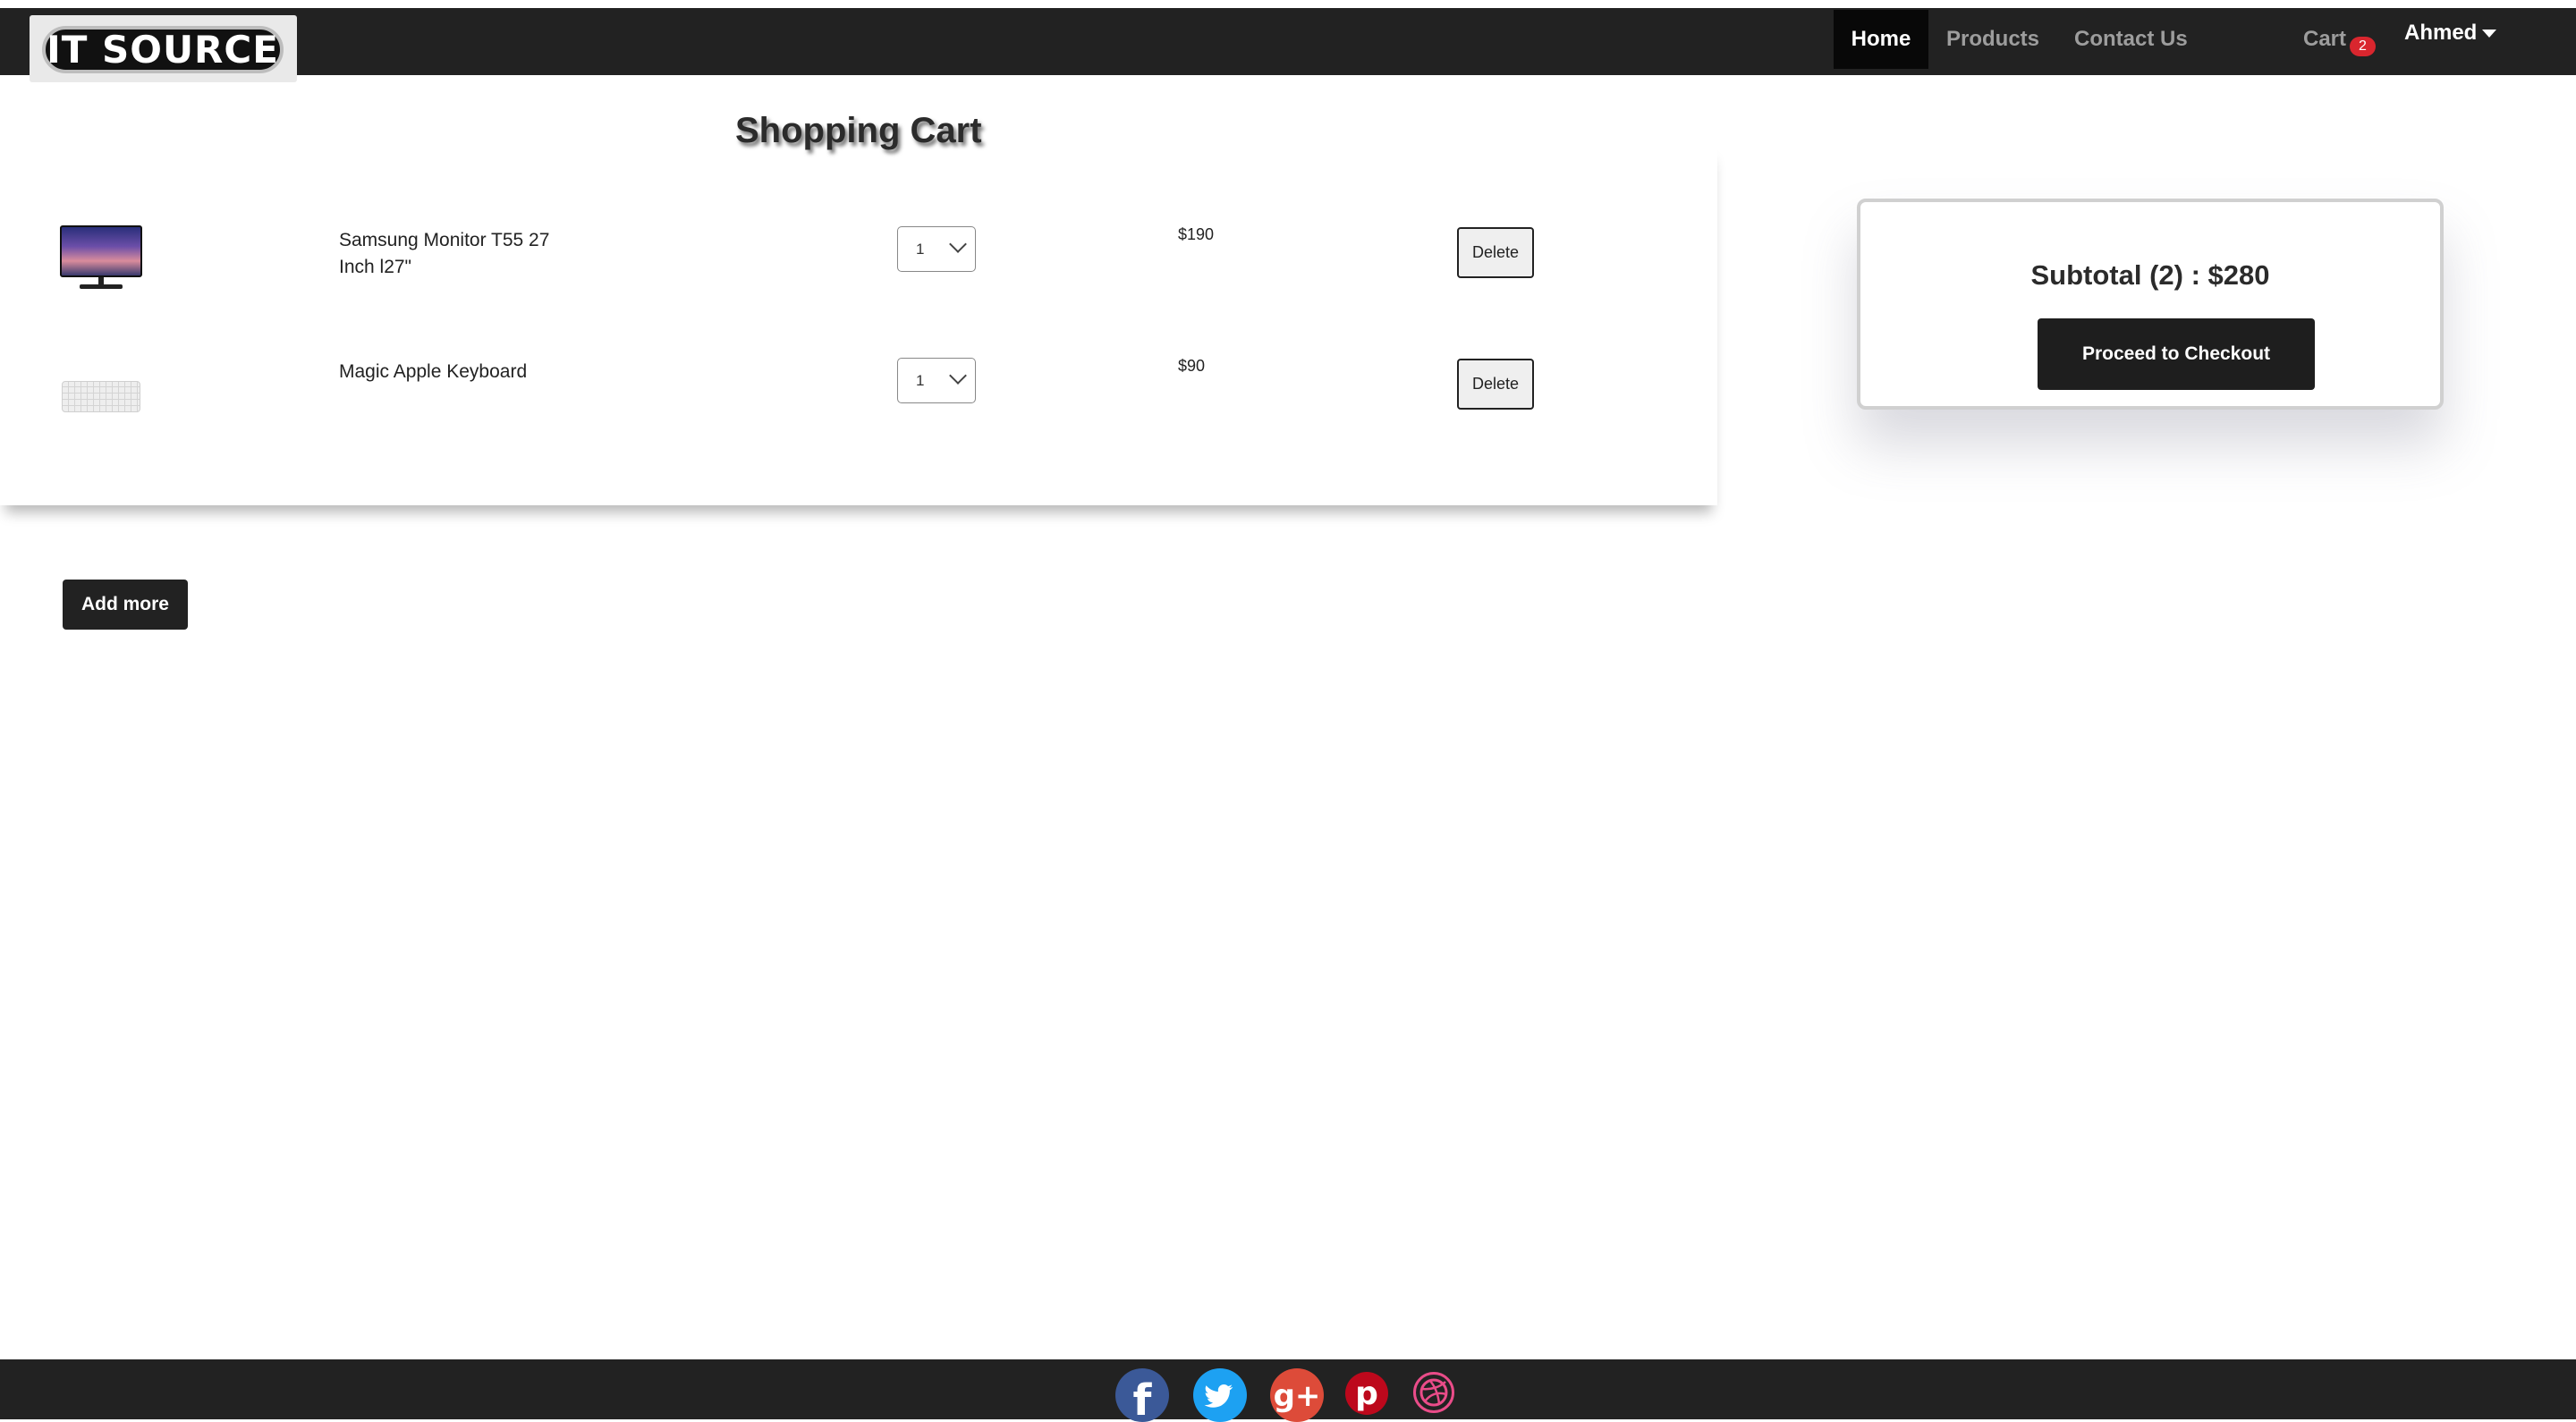  I want to click on footer: f g+ p, so click(1288, 1390).